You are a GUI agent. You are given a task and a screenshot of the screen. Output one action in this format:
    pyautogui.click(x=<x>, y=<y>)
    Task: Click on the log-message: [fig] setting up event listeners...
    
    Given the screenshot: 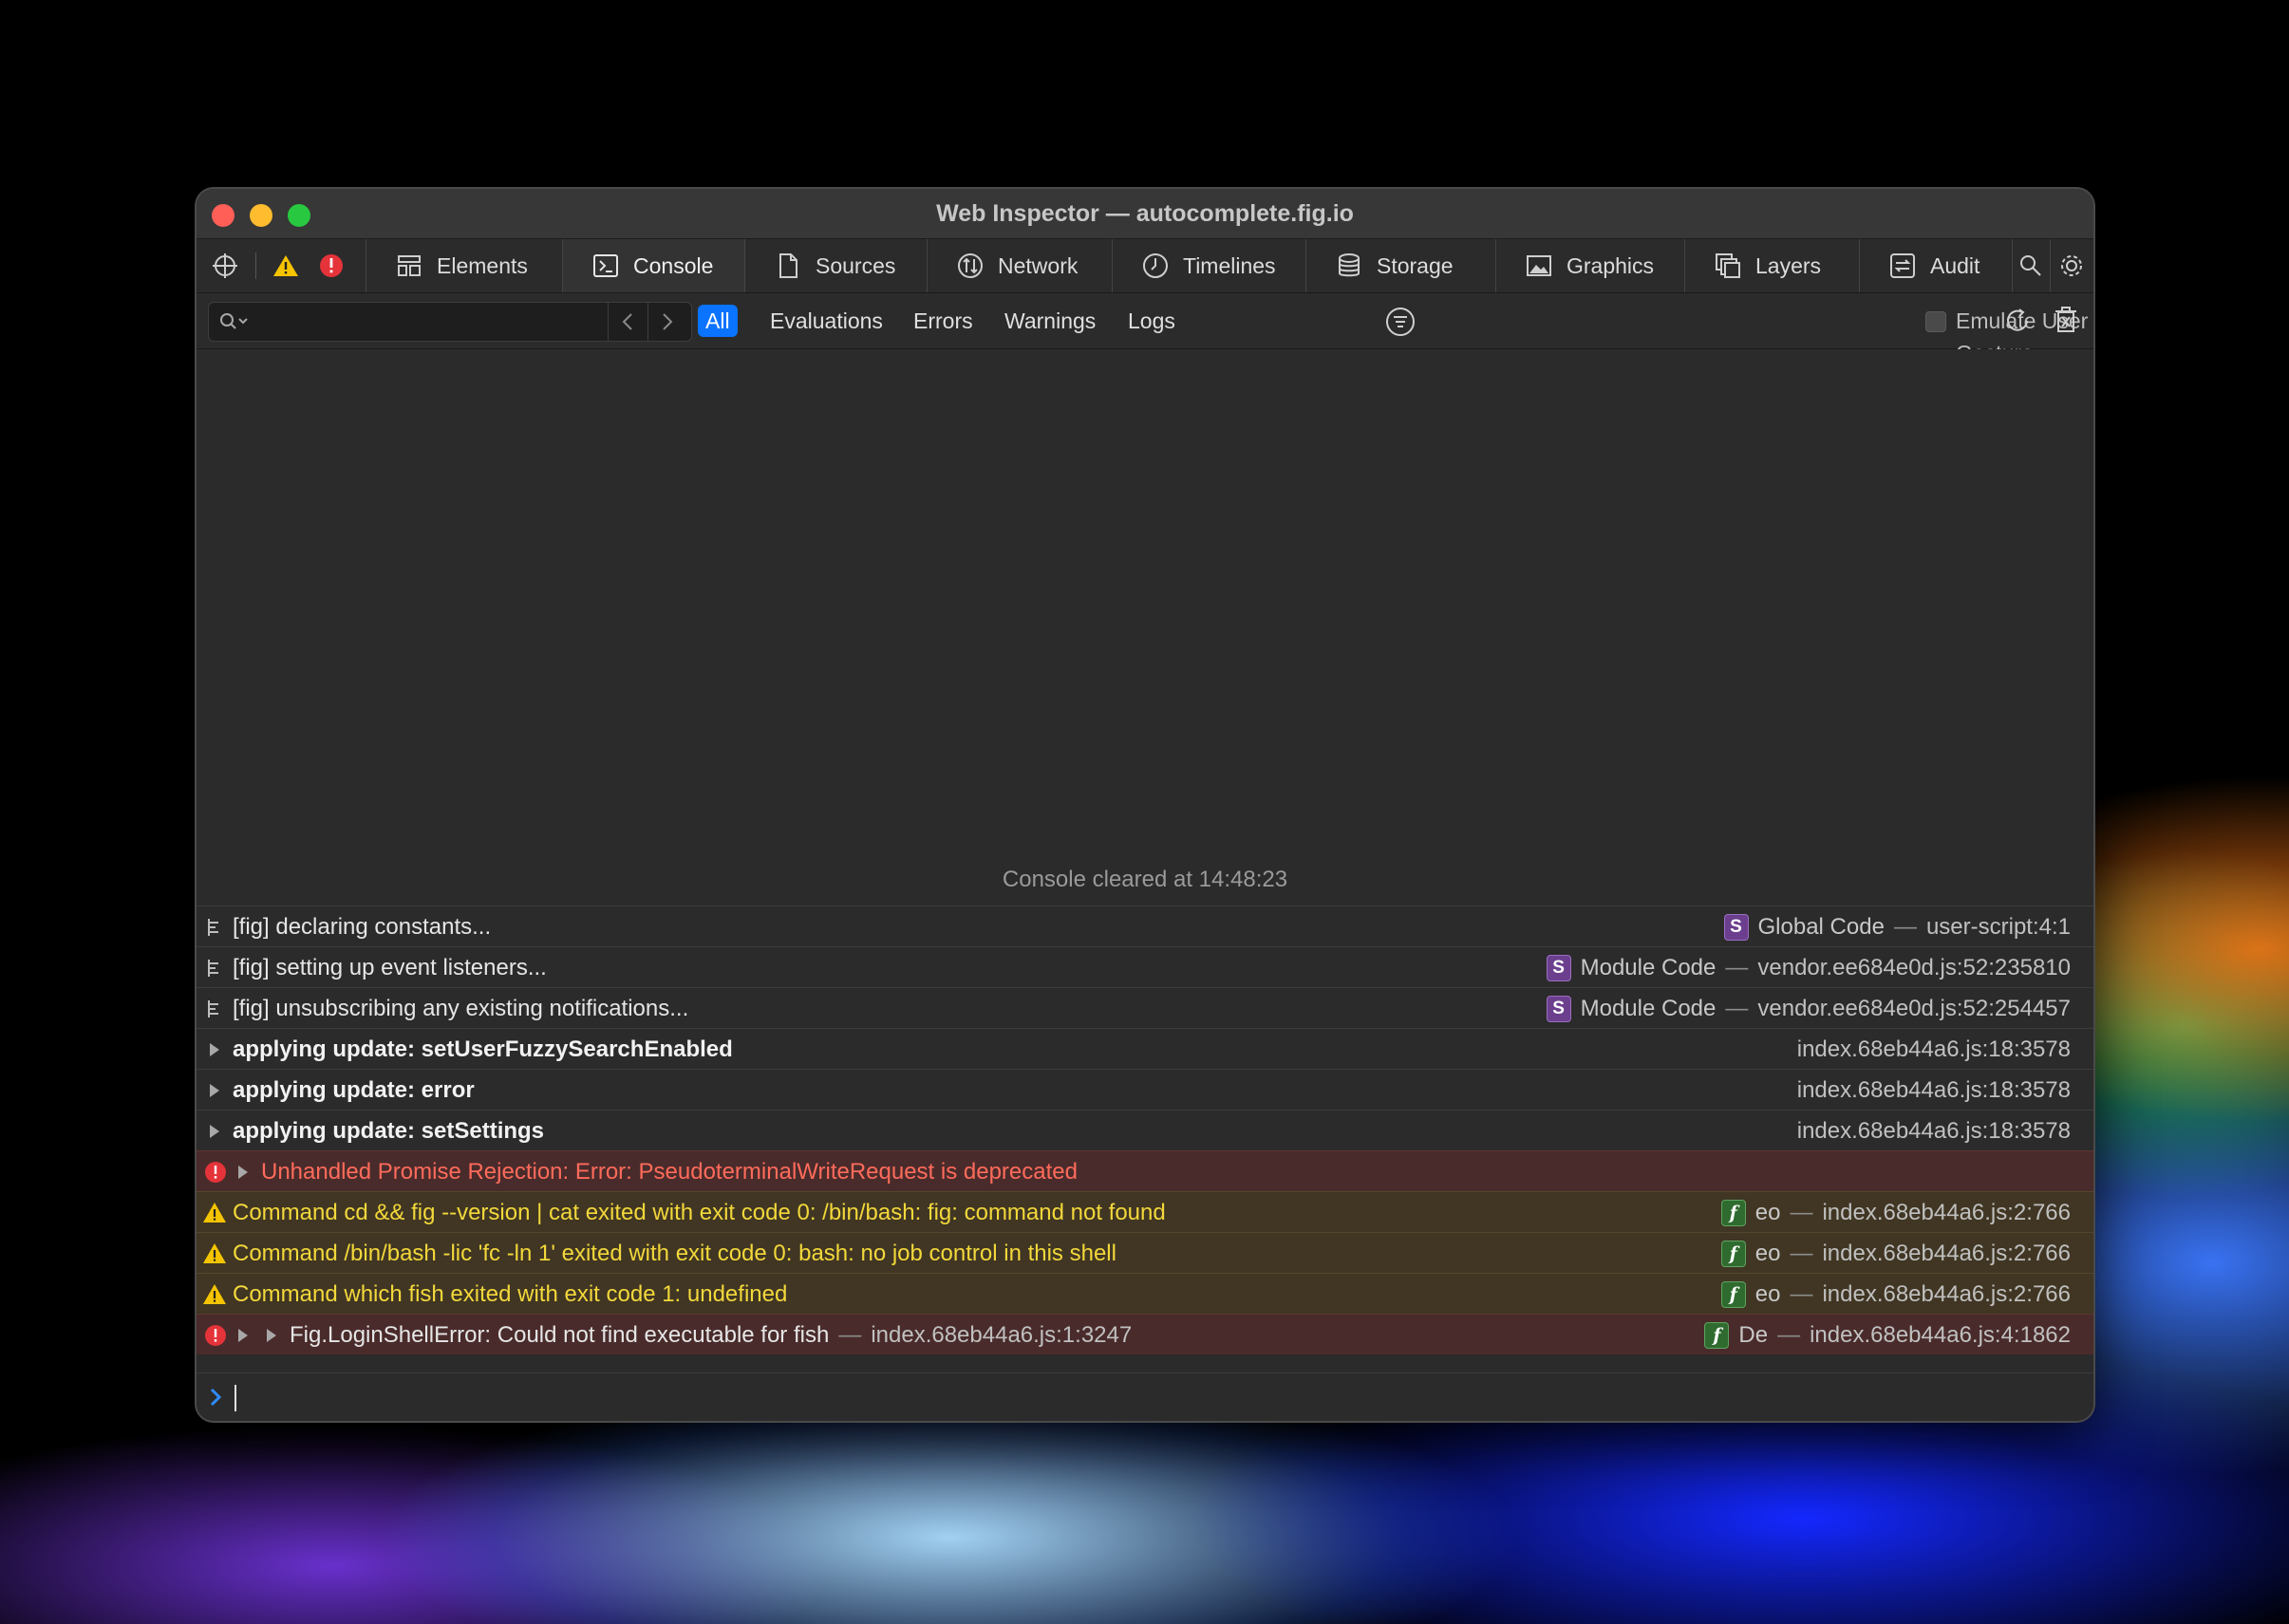 What is the action you would take?
    pyautogui.click(x=390, y=968)
    